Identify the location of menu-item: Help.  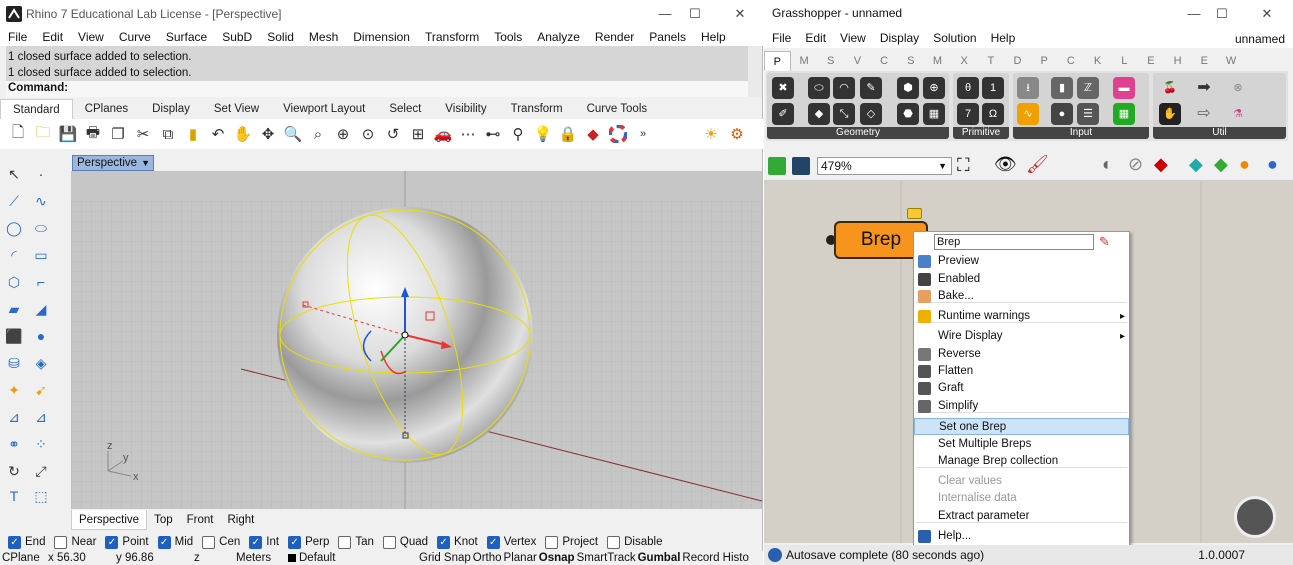
(713, 37).